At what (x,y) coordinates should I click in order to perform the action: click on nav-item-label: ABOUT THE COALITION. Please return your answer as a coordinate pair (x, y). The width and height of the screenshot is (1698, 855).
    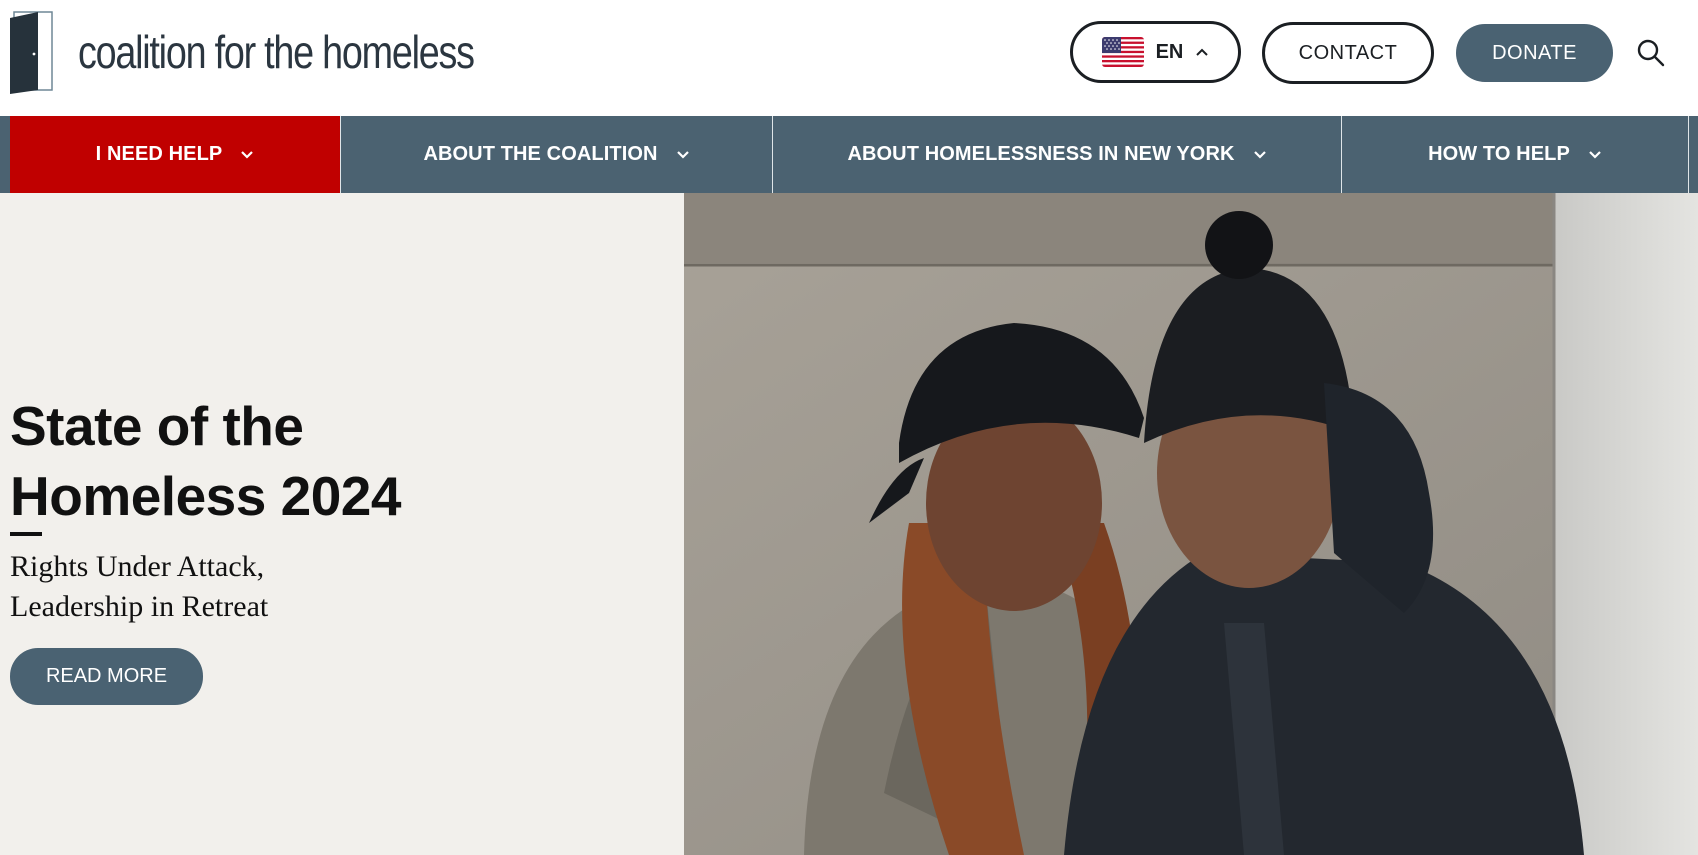
    Looking at the image, I should click on (540, 154).